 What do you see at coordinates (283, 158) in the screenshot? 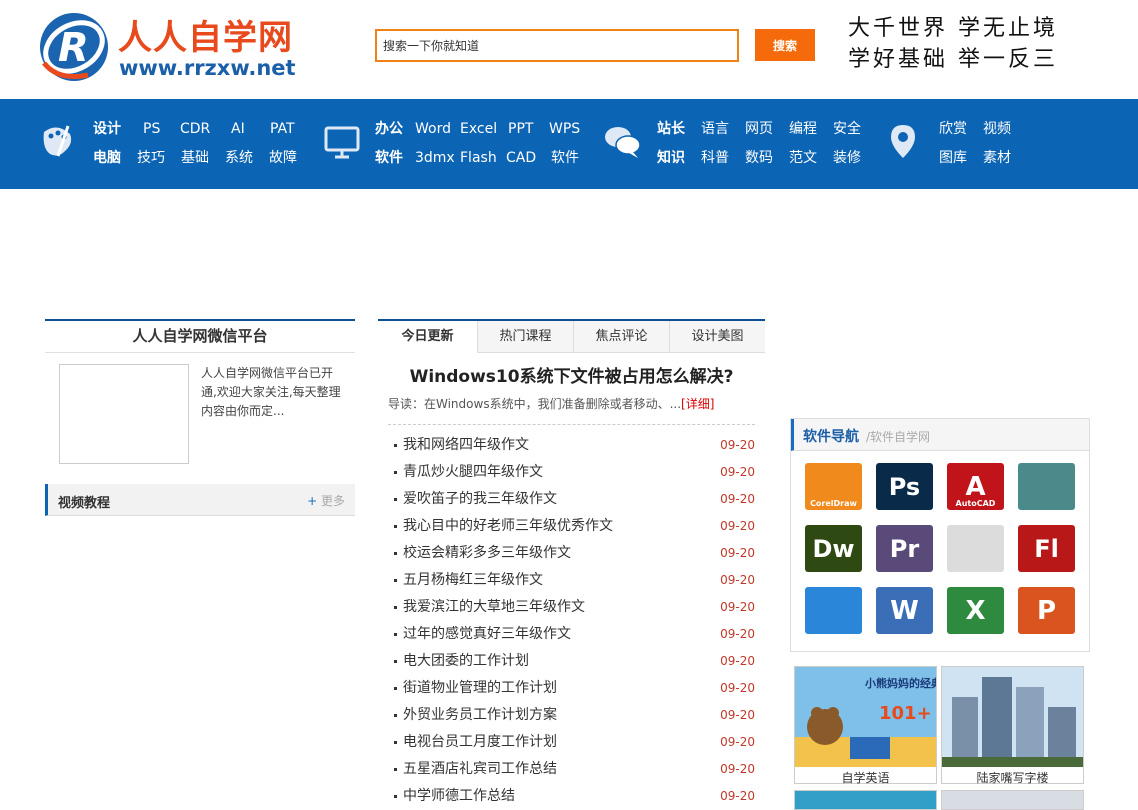
I see `nav-link-fault: 故障` at bounding box center [283, 158].